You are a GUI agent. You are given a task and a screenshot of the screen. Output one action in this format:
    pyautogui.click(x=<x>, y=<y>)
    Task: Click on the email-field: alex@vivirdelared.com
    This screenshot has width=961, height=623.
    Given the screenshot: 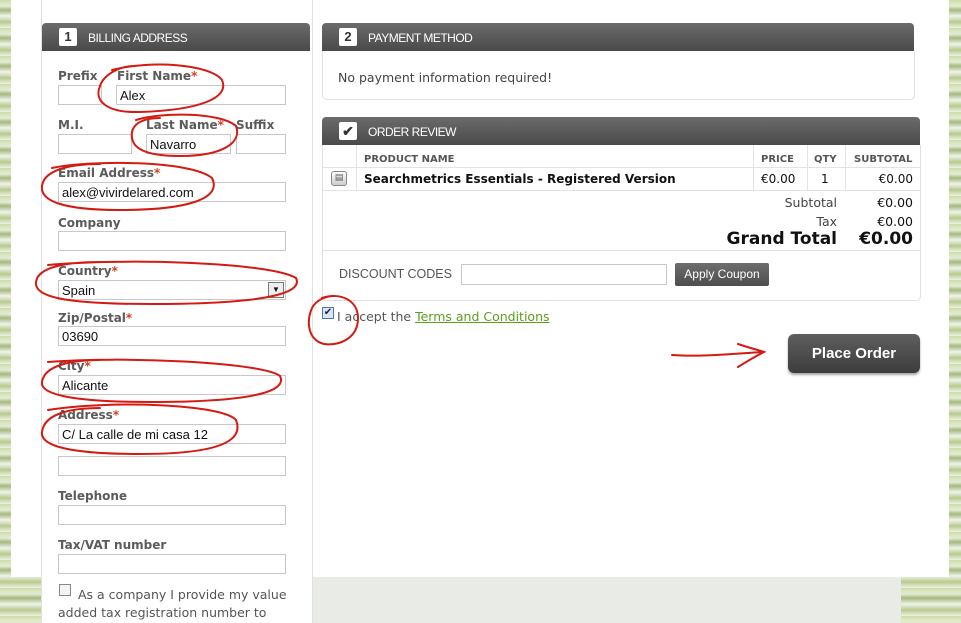 What is the action you would take?
    pyautogui.click(x=172, y=192)
    